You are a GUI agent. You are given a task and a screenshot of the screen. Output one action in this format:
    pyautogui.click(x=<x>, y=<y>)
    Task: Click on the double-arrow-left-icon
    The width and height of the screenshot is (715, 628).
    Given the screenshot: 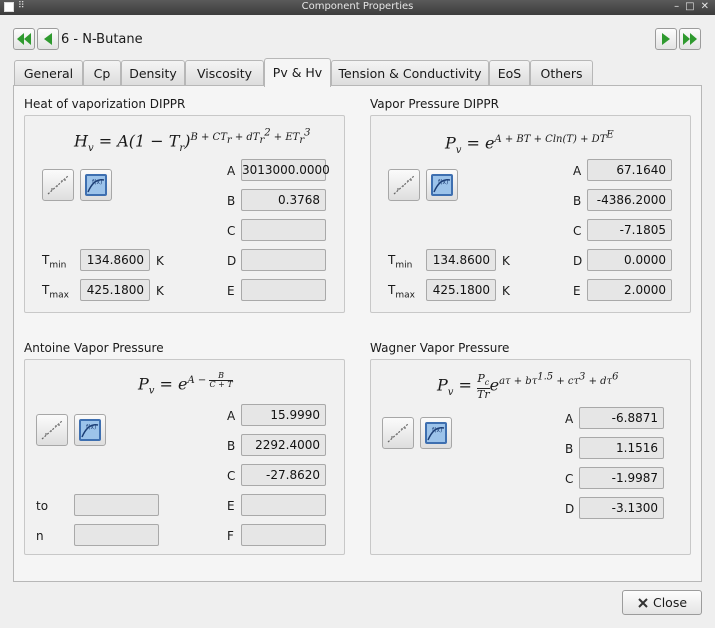 What is the action you would take?
    pyautogui.click(x=24, y=39)
    